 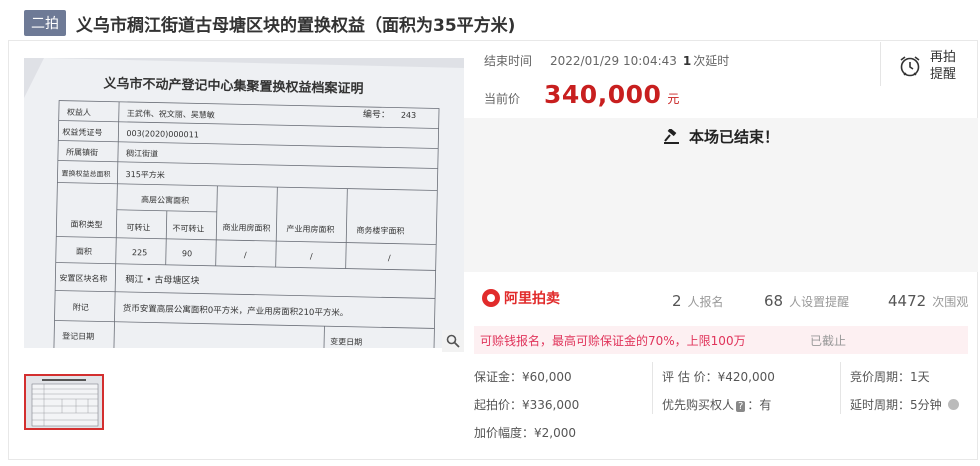 I want to click on signup-count: 2, so click(x=677, y=301).